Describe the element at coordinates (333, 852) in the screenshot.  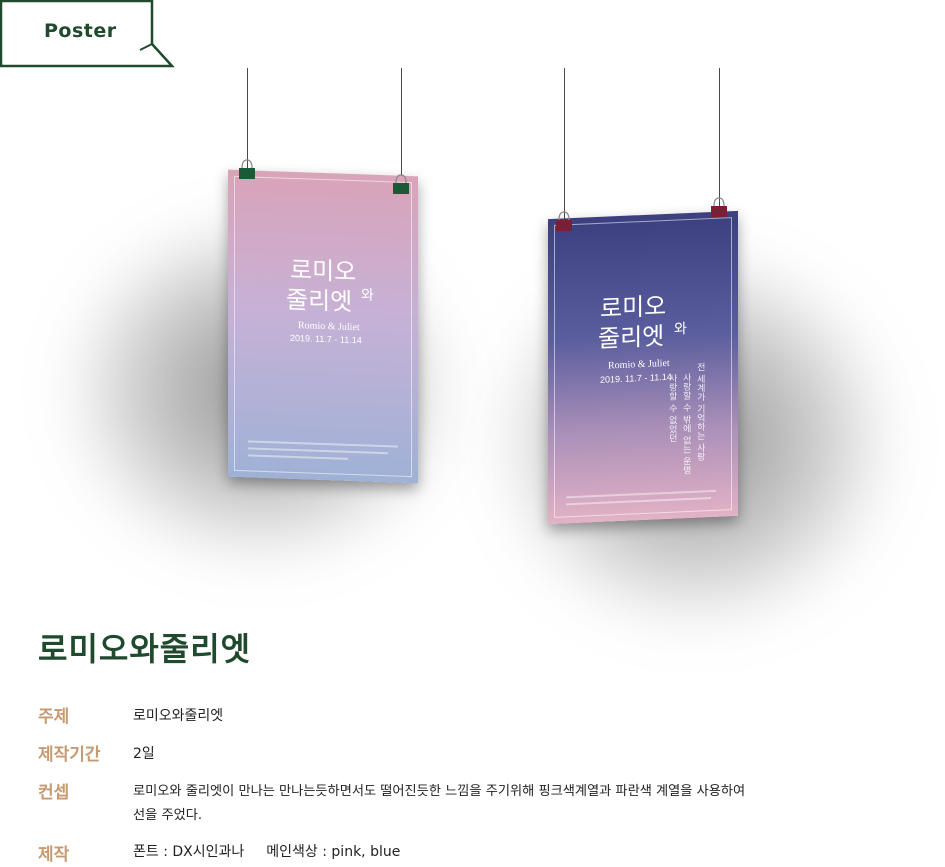
I see `color-info: 메인색상 : pink, blue` at that location.